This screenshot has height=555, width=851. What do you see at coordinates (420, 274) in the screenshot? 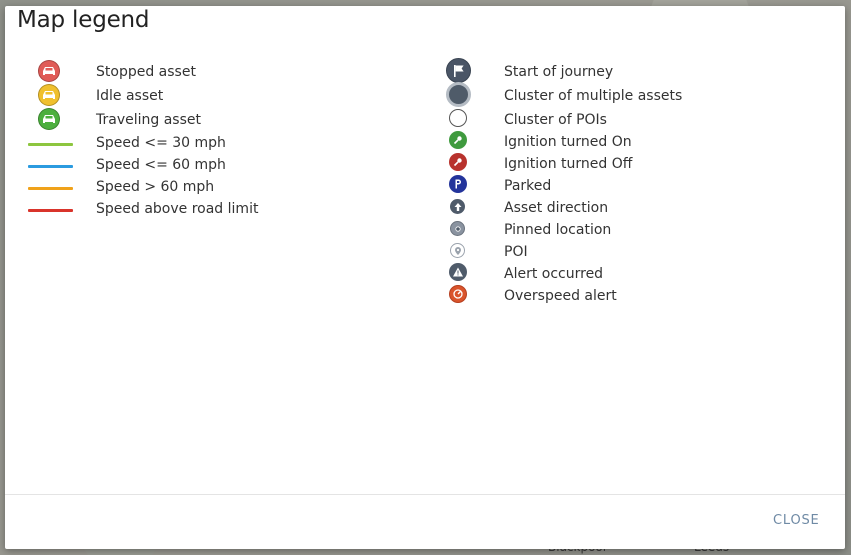
I see `legend-item-alert-occurred: Alert occurred` at bounding box center [420, 274].